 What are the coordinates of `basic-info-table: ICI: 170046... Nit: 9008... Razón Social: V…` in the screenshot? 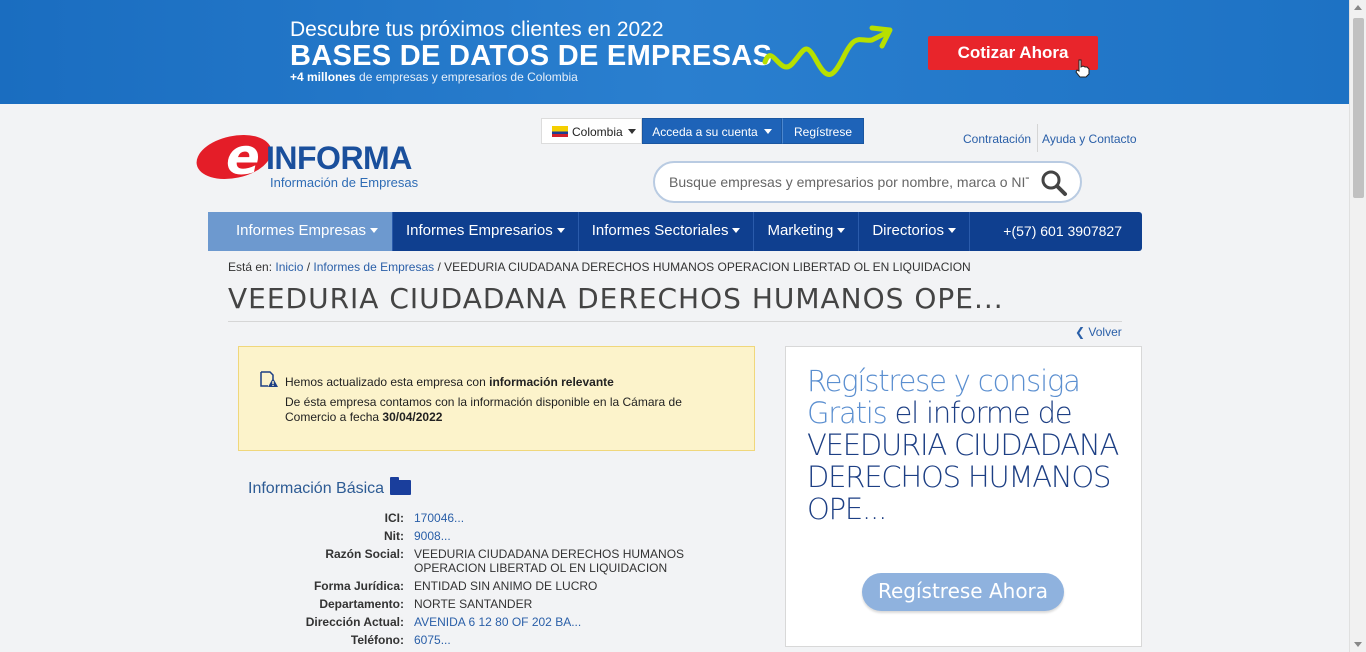 It's located at (488, 581).